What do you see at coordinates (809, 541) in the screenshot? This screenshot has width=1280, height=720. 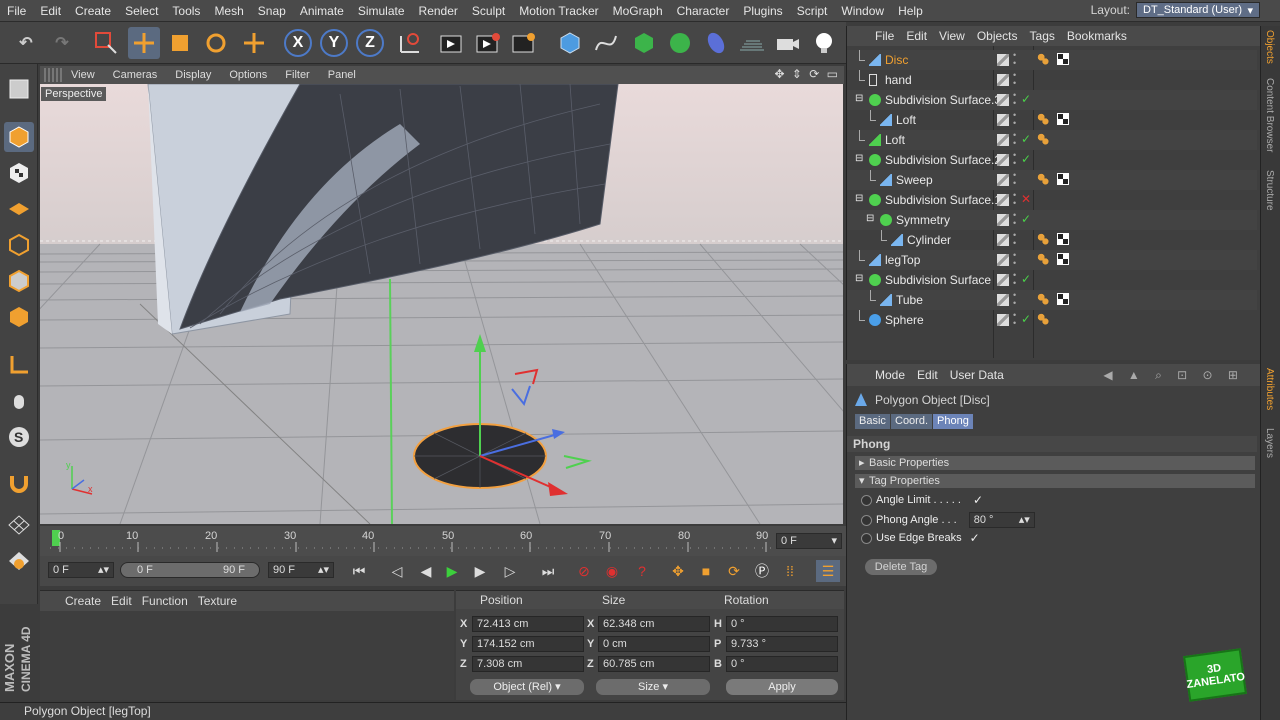 I see `current-frame-field: 0 F ▾` at bounding box center [809, 541].